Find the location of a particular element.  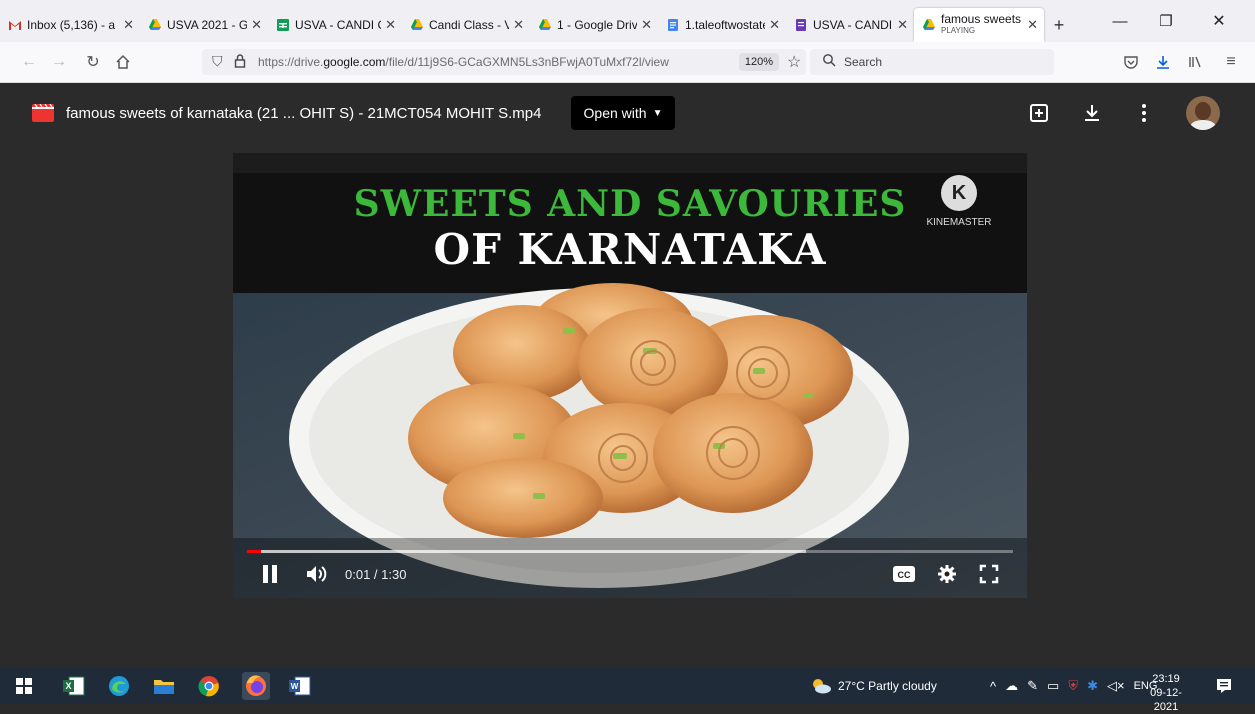

captions-button: CC is located at coordinates (904, 574).